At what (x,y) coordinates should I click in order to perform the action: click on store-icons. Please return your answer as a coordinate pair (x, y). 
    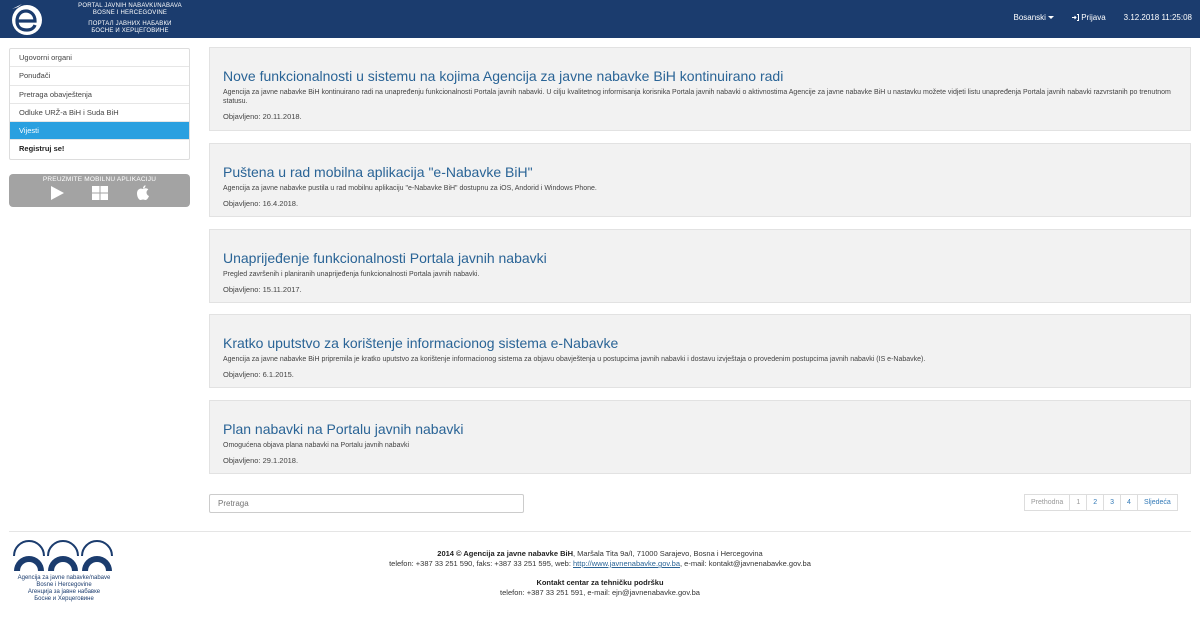
    Looking at the image, I should click on (99, 192).